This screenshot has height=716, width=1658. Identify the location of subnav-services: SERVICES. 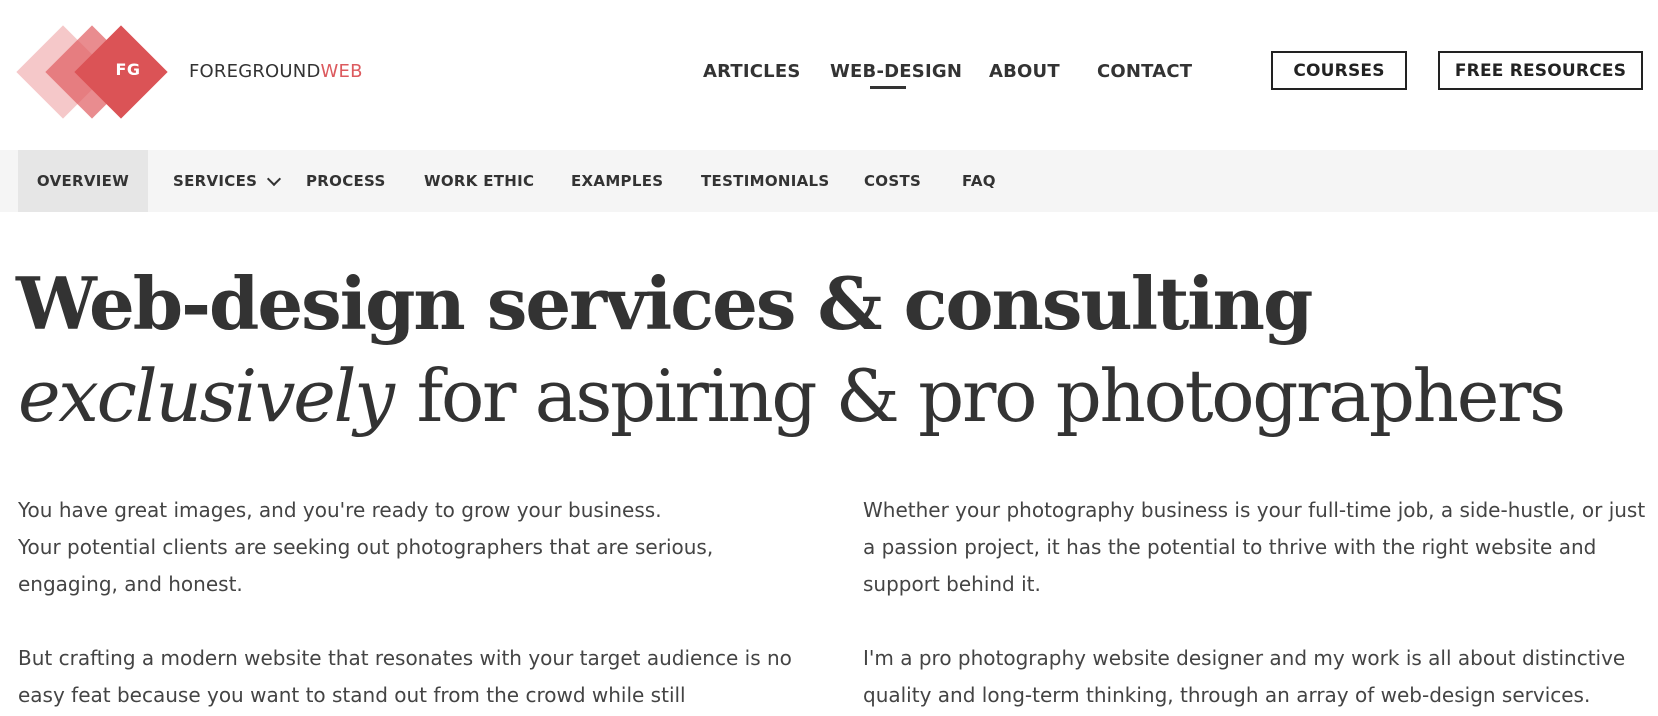
(227, 181).